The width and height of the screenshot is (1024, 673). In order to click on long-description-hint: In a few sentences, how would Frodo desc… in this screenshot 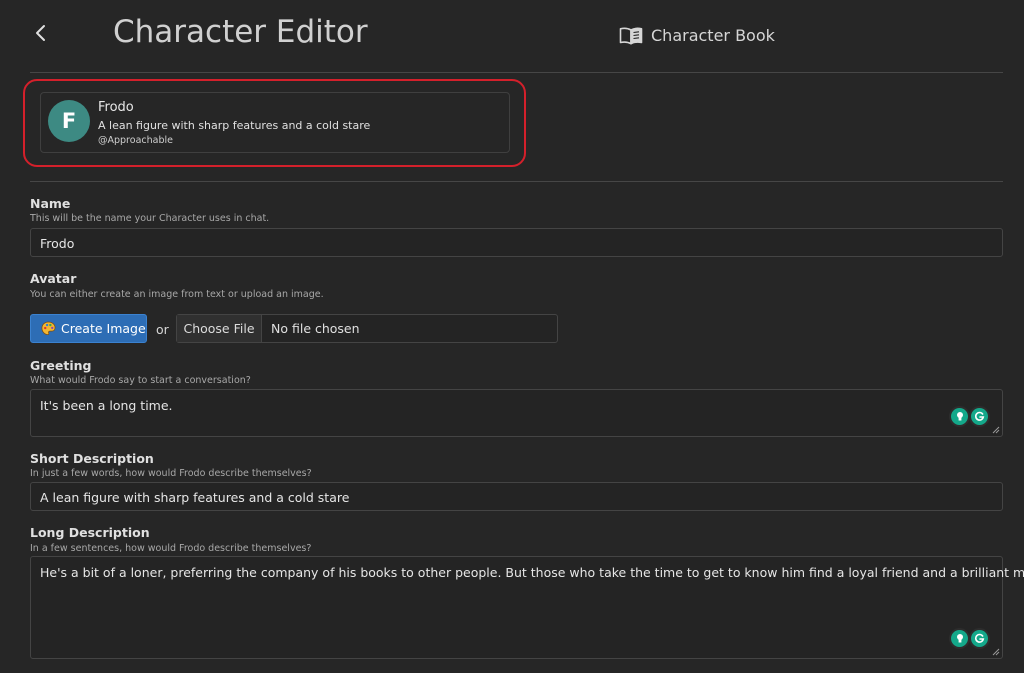, I will do `click(171, 548)`.